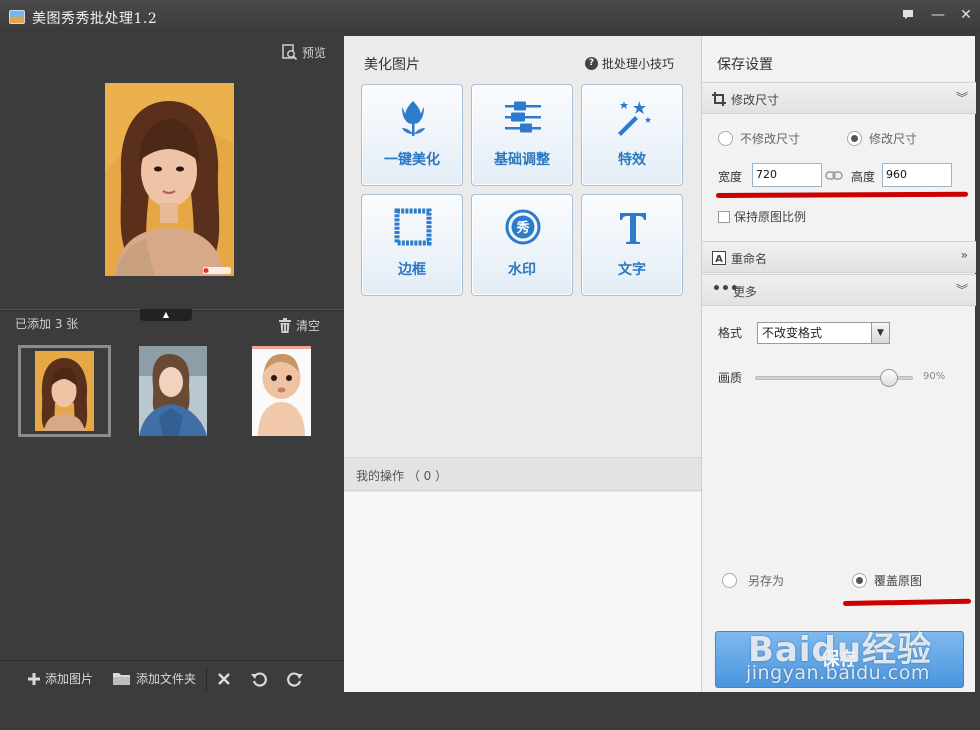 The height and width of the screenshot is (730, 980). I want to click on text-t-icon, so click(633, 228).